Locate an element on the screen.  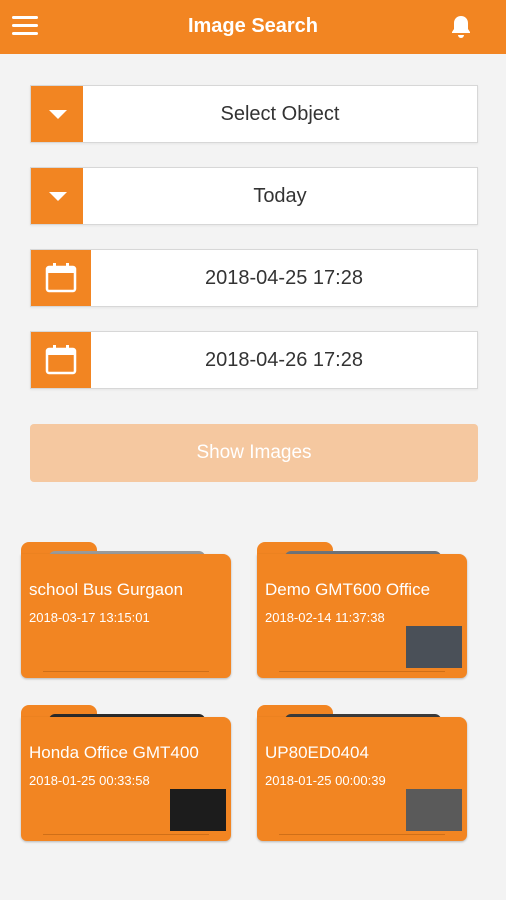
folder-card: Demo GMT600 Office 2018-02-14 11:37:38 is located at coordinates (362, 610).